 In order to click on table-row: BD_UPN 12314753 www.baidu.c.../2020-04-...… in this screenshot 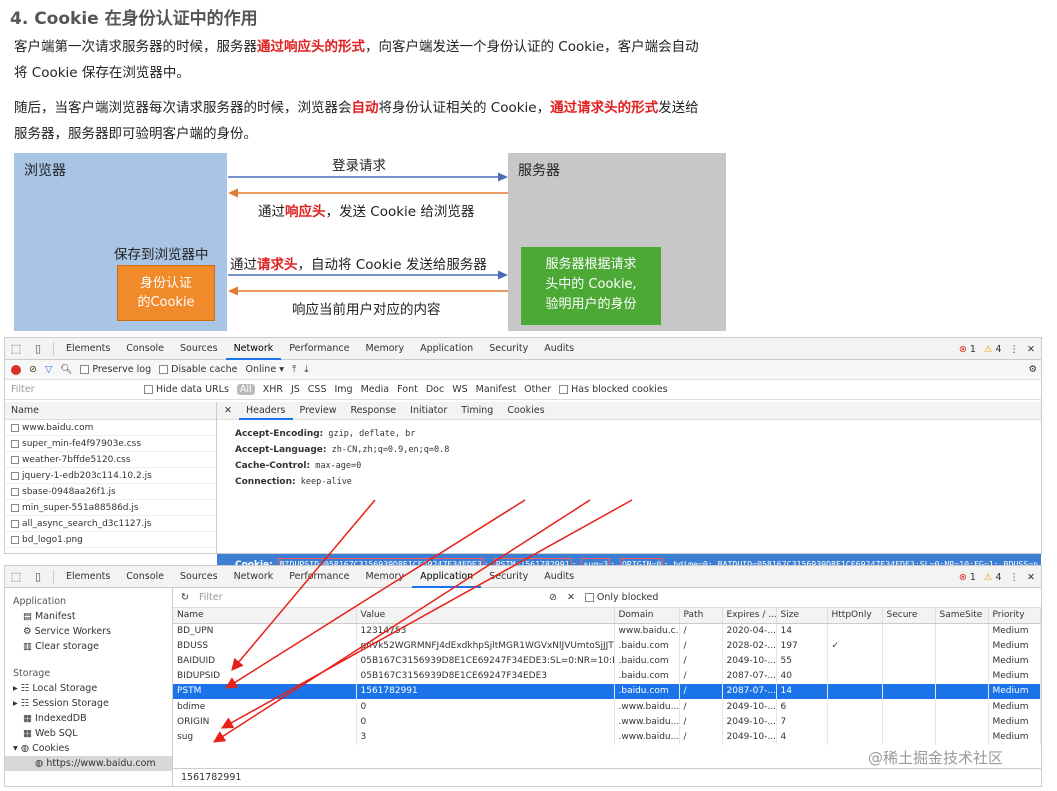, I will do `click(607, 631)`.